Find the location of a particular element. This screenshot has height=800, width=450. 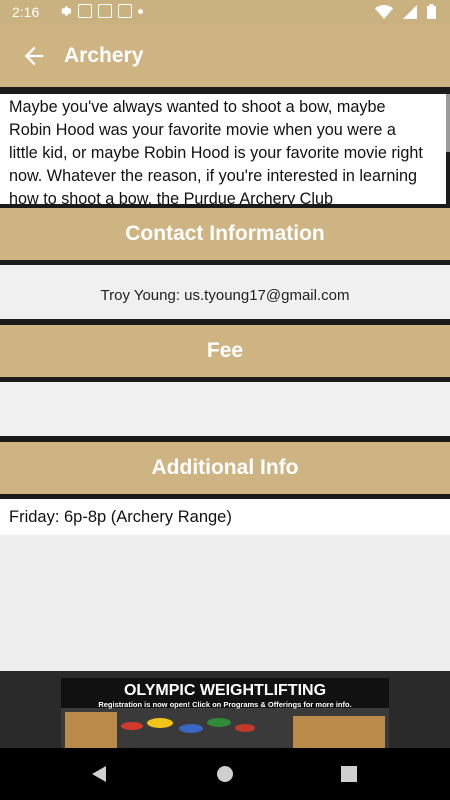

contact-section-title: Contact Information is located at coordinates (225, 233).